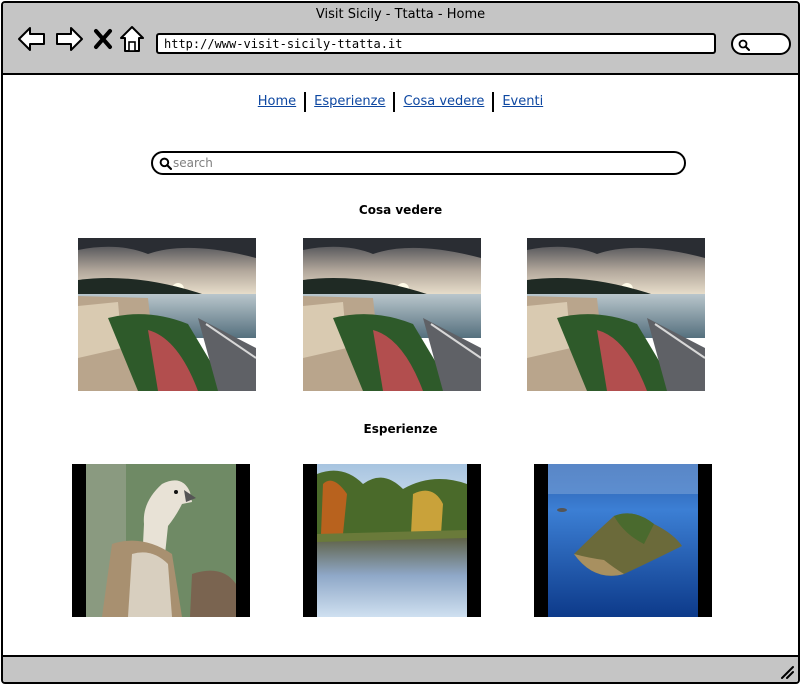  I want to click on search-input, so click(423, 163).